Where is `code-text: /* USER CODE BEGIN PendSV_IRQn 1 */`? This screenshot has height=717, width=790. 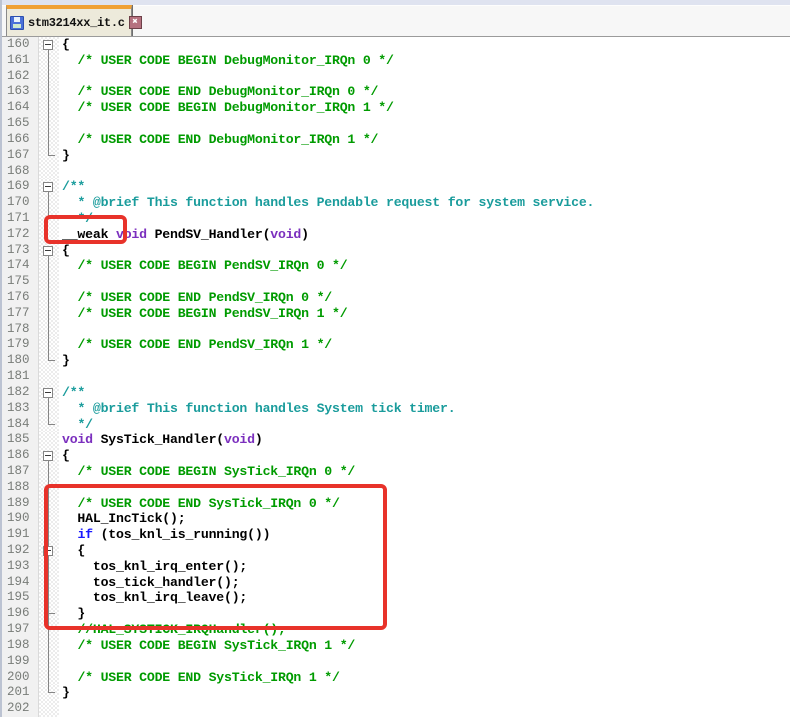 code-text: /* USER CODE BEGIN PendSV_IRQn 1 */ is located at coordinates (212, 313).